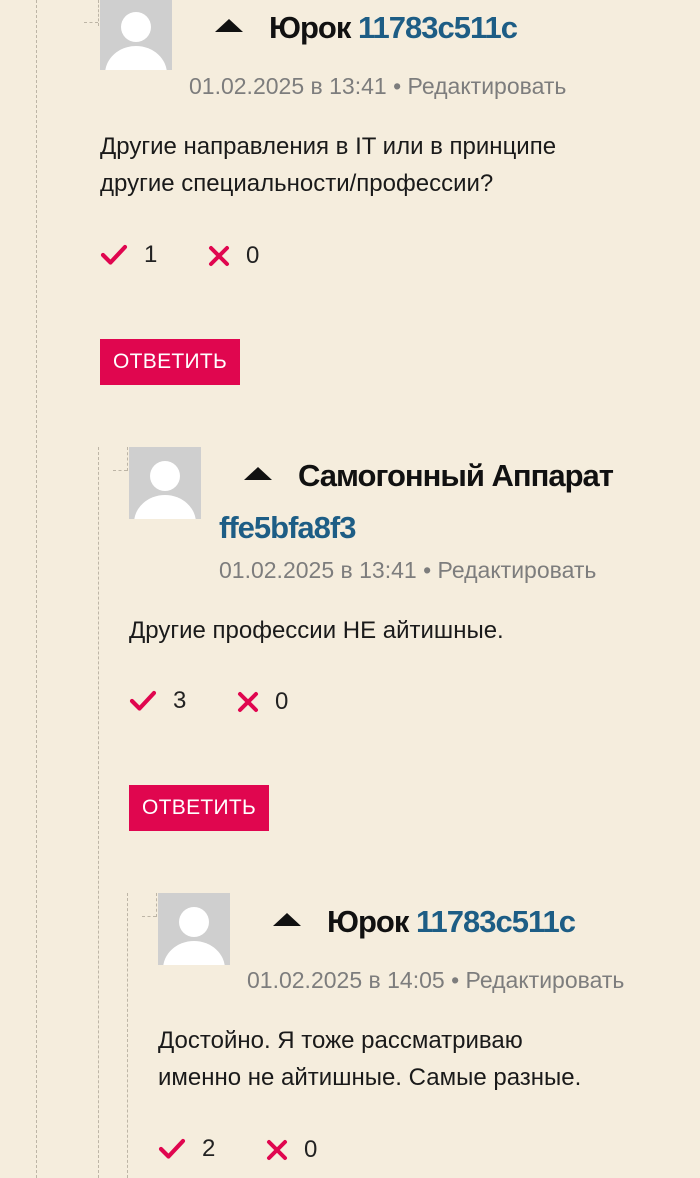  I want to click on downvote-count: 0, so click(311, 1149).